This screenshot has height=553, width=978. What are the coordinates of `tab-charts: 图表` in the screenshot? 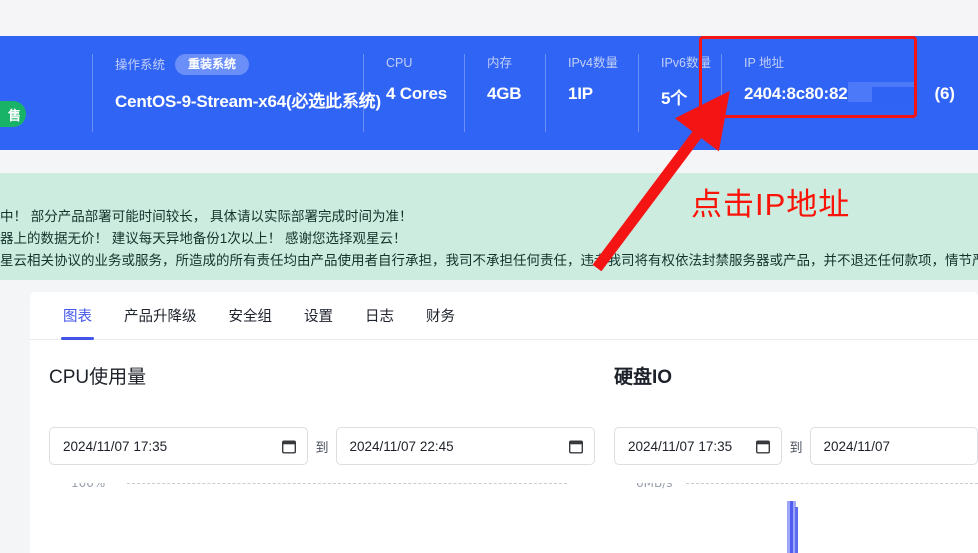 It's located at (77, 316).